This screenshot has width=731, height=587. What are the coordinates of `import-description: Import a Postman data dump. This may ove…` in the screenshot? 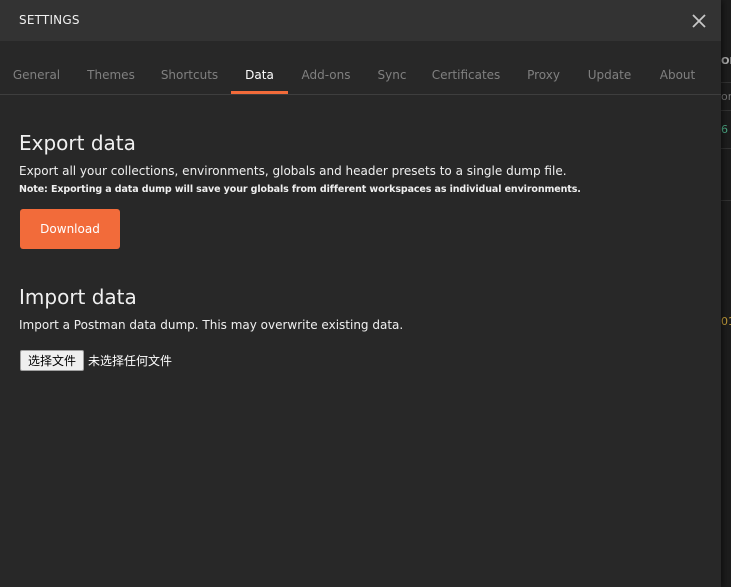 It's located at (211, 325).